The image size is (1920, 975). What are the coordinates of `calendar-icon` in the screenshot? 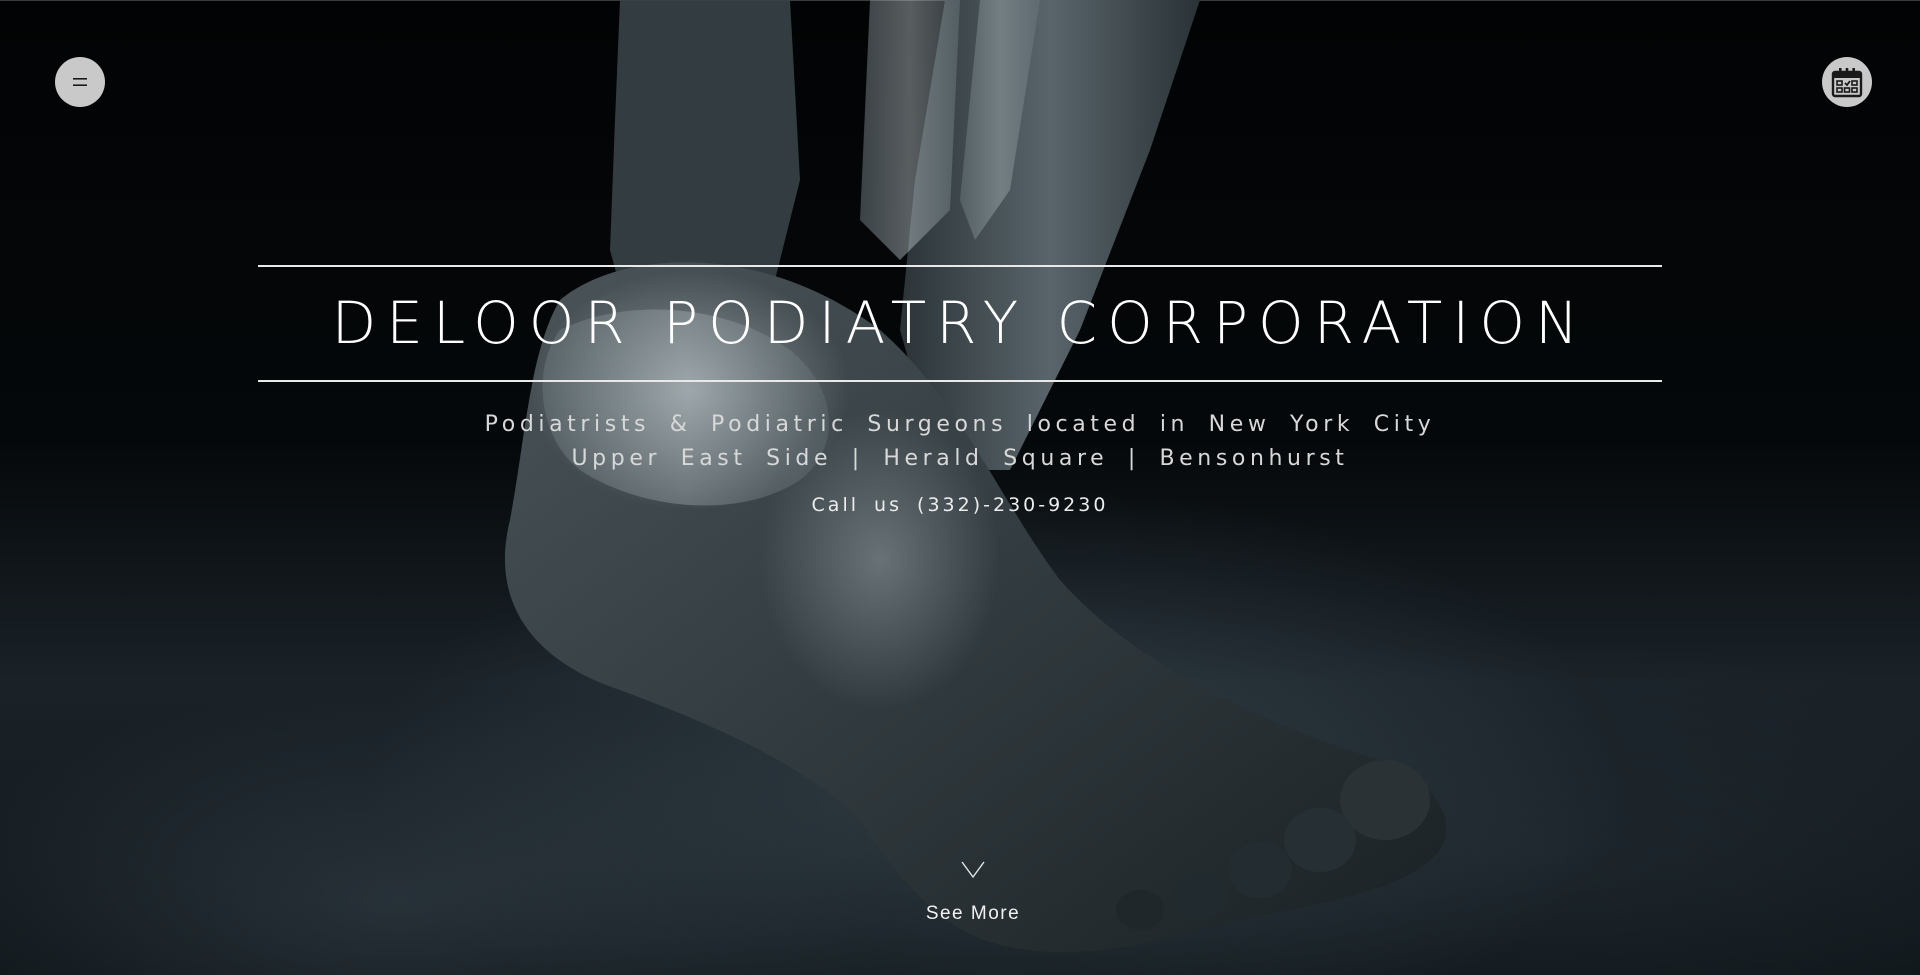 It's located at (1847, 83).